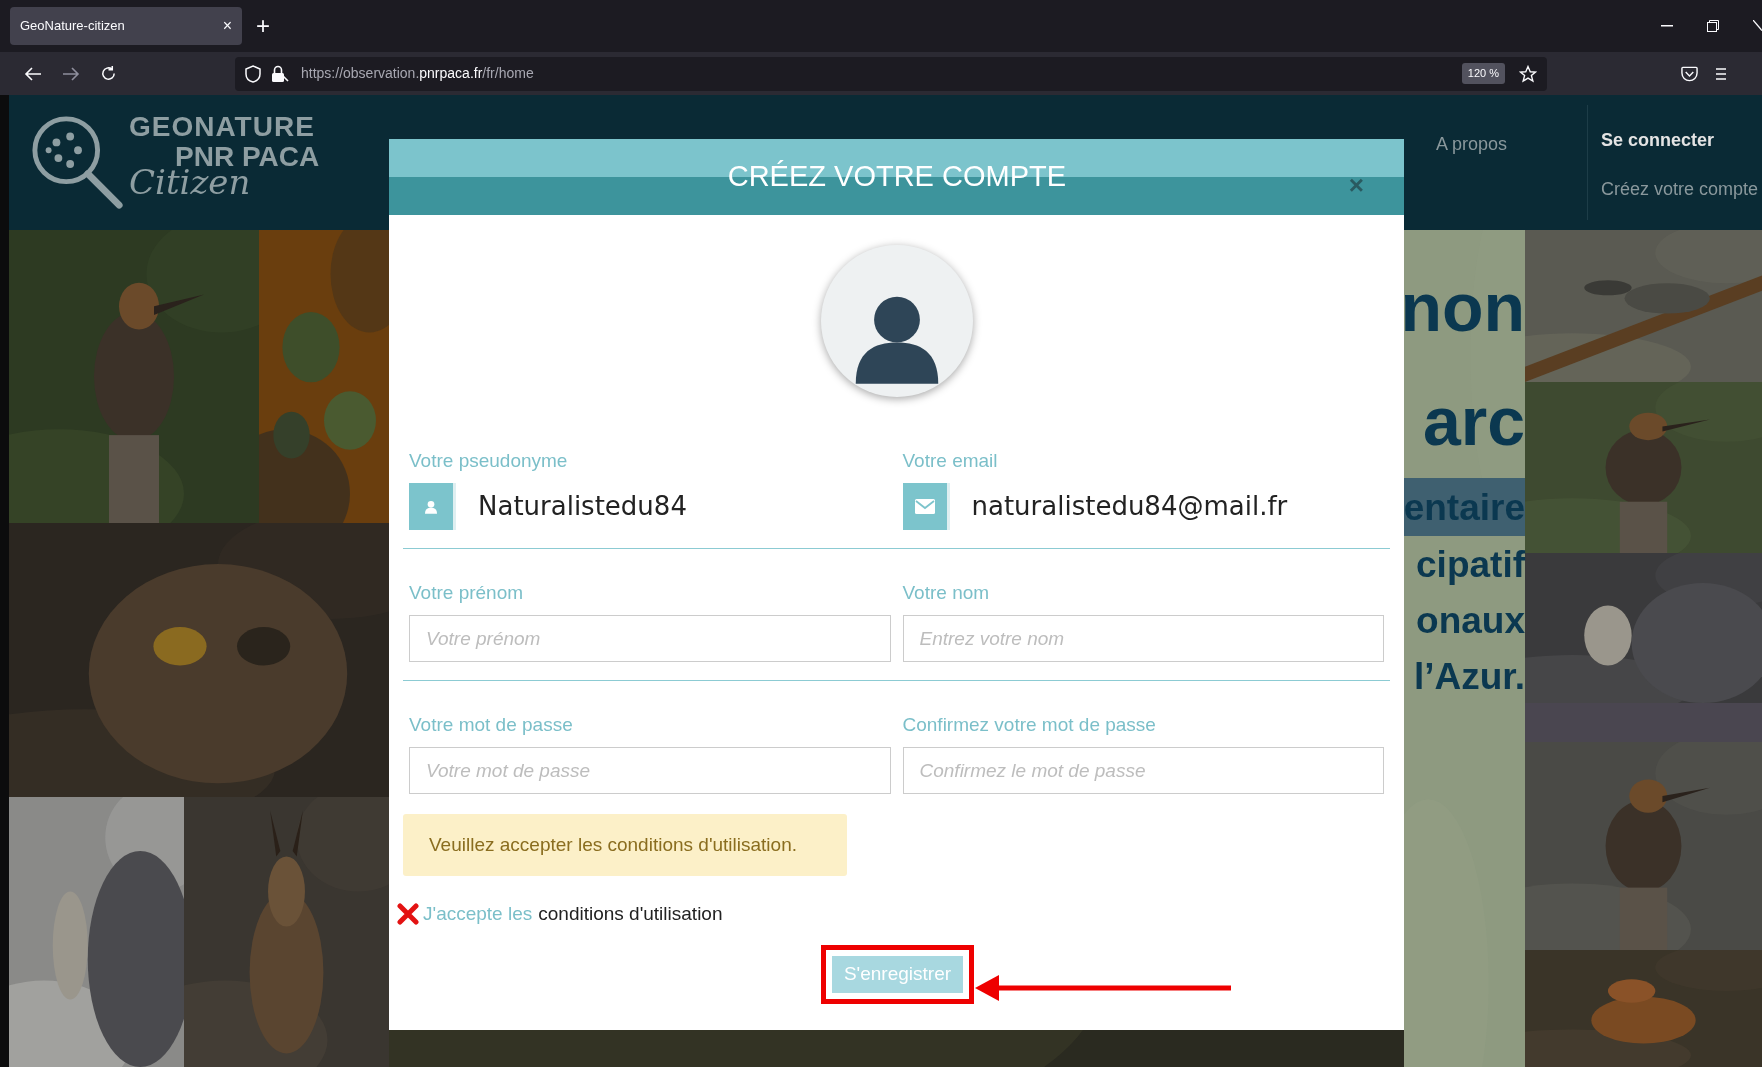 This screenshot has width=1762, height=1067. What do you see at coordinates (126, 26) in the screenshot?
I see `browser-tab: GeoNature-citizen ×` at bounding box center [126, 26].